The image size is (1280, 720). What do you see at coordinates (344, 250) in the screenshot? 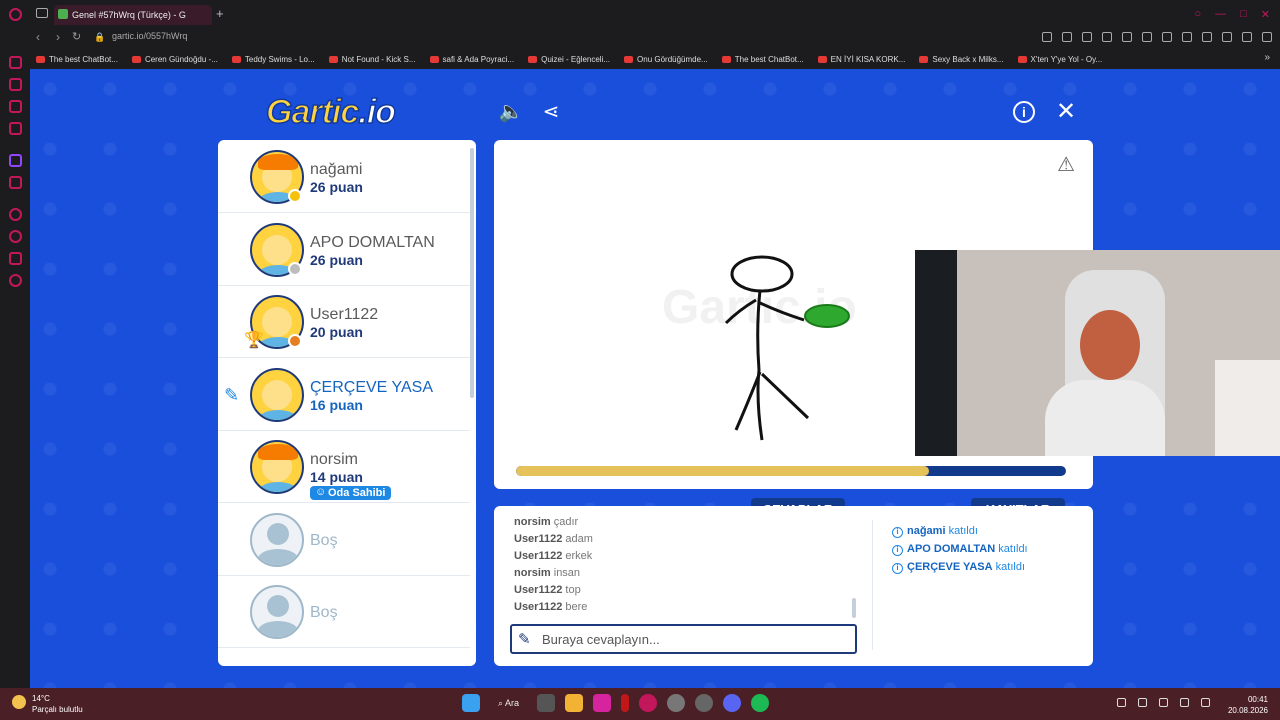
I see `player-item: APO DOMALTAN 26 puan` at bounding box center [344, 250].